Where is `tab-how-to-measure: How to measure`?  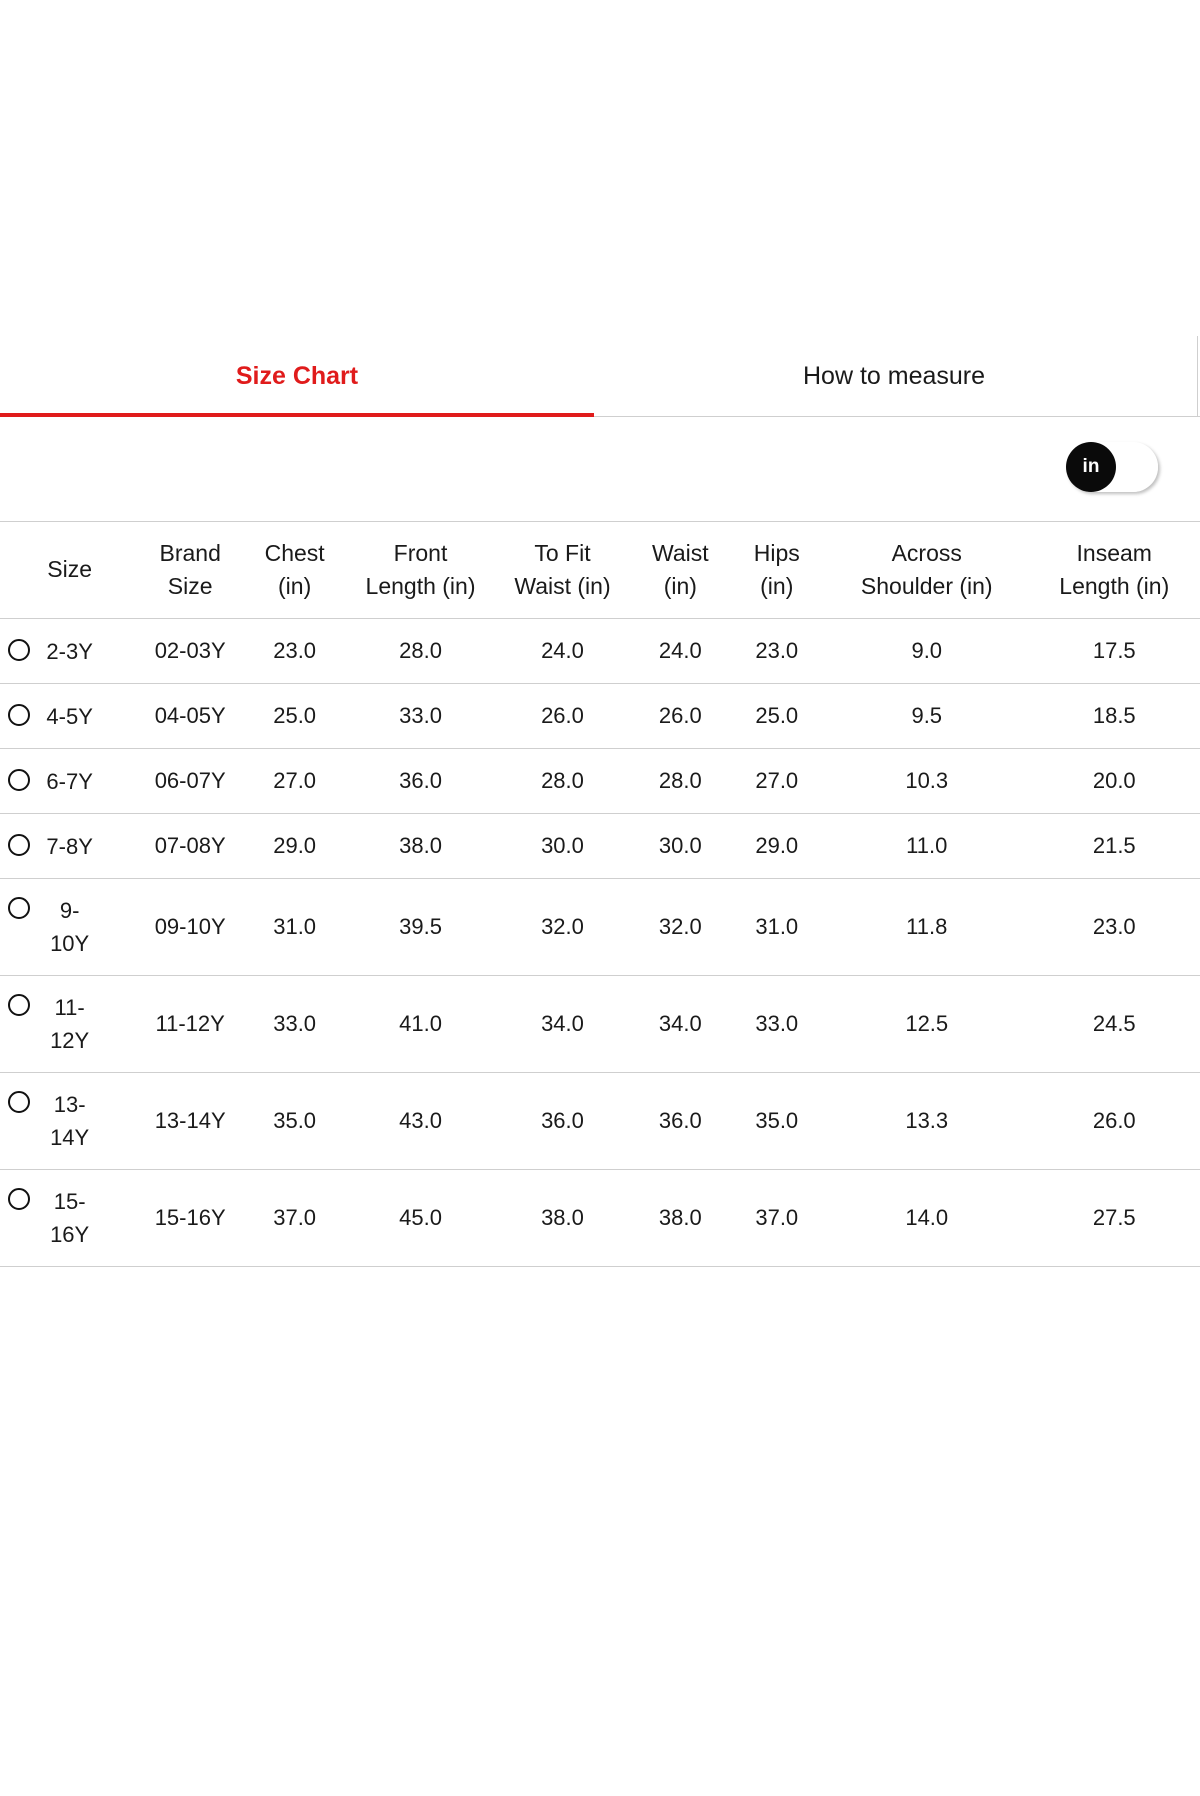
tab-how-to-measure: How to measure is located at coordinates (894, 376).